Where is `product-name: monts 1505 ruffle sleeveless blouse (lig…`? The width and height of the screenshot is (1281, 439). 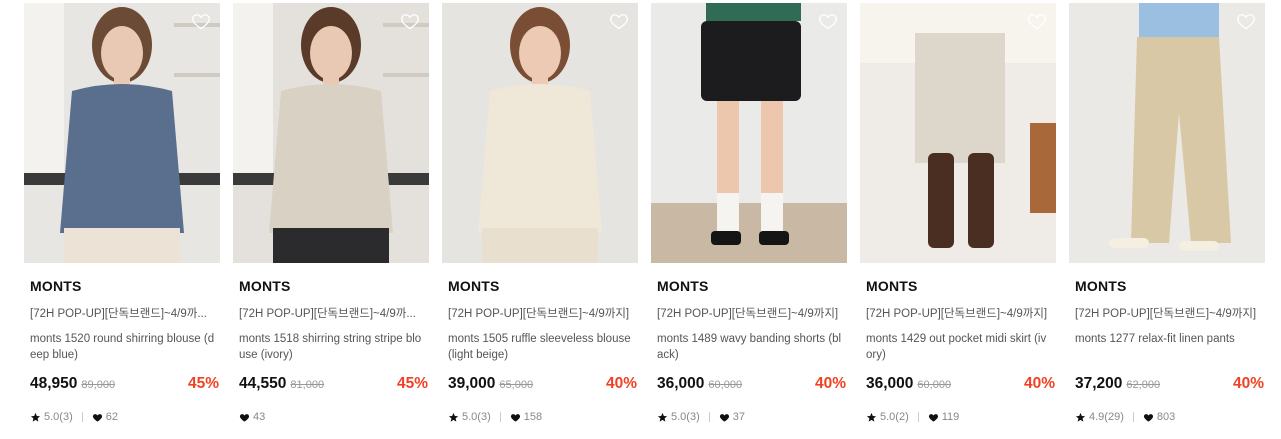
product-name: monts 1505 ruffle sleeveless blouse (lig… is located at coordinates (541, 347).